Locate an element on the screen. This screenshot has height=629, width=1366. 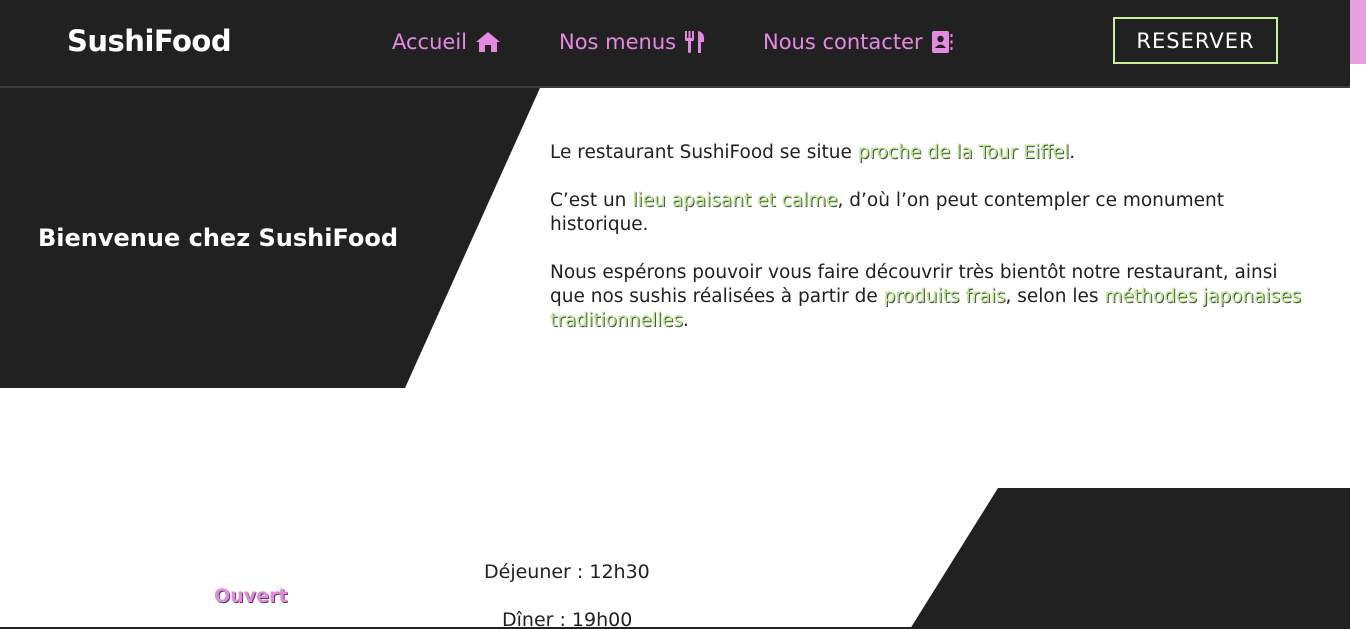
brand-logo: SushiFood is located at coordinates (149, 41).